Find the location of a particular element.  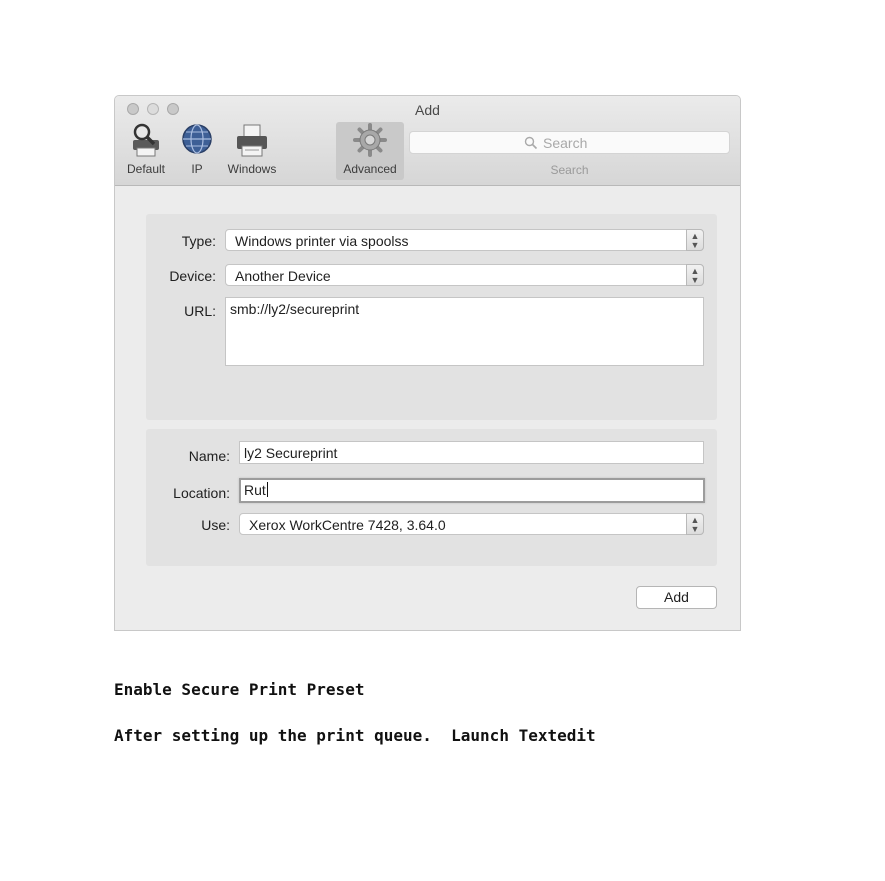

name-field: ly2 Secureprint is located at coordinates (471, 452).